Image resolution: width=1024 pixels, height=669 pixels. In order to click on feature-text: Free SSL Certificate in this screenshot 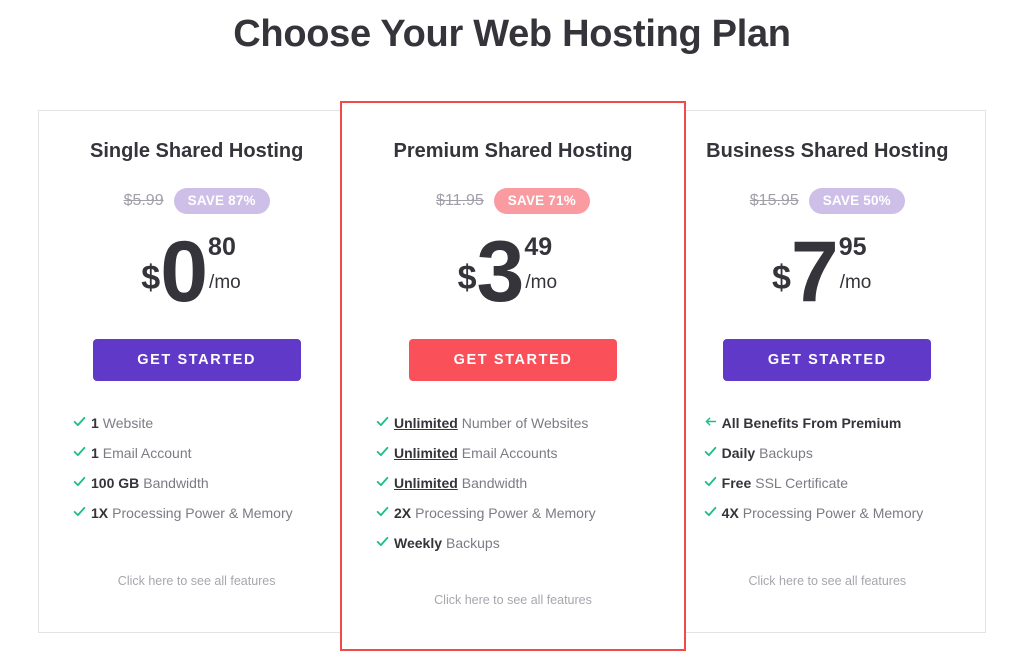, I will do `click(785, 483)`.